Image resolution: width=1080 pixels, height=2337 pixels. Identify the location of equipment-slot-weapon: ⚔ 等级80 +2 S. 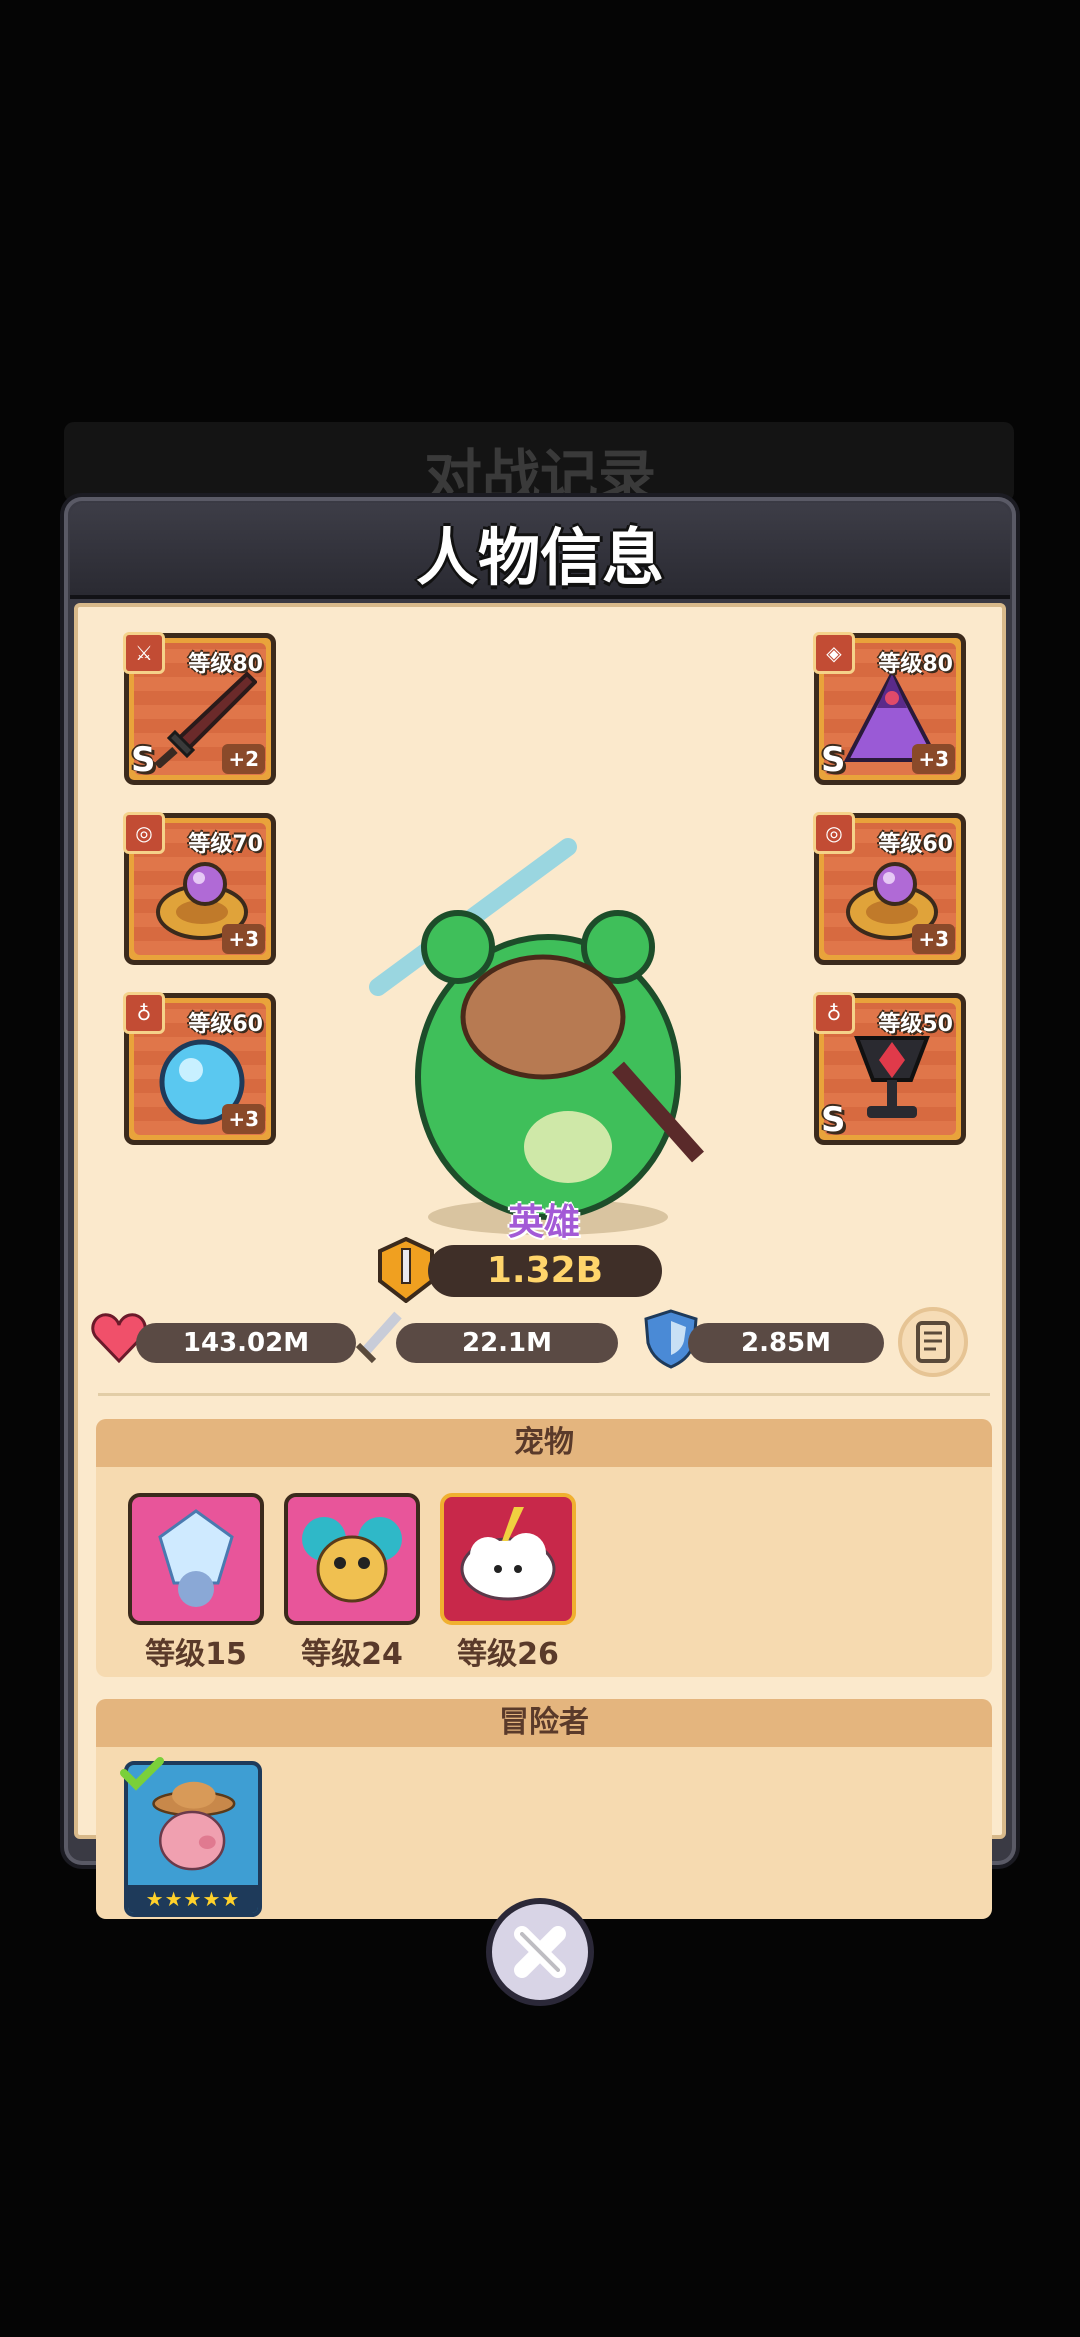
(199, 708).